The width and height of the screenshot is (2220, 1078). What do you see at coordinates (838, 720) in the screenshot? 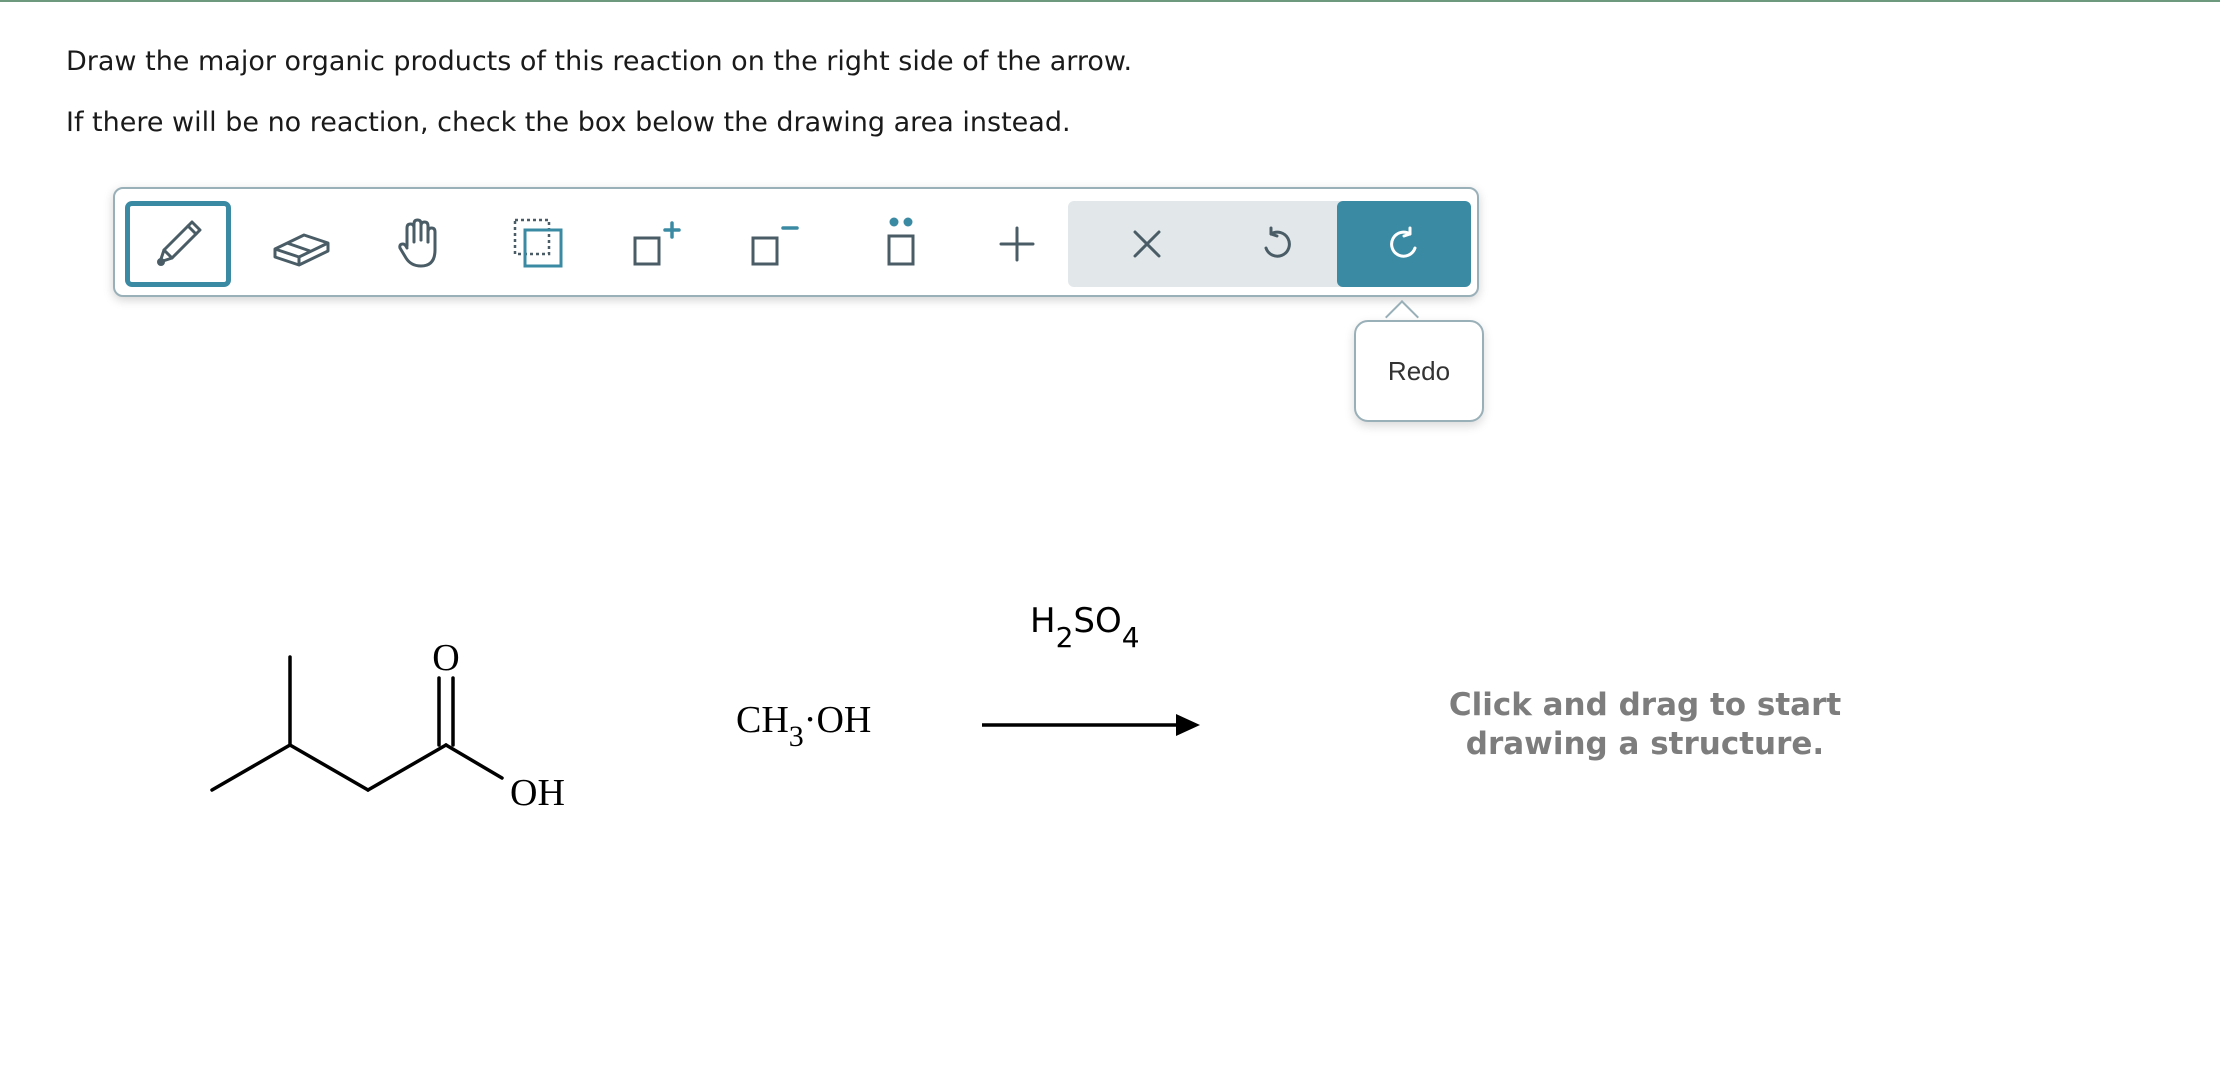
I see `methanol-part2: ·OH` at bounding box center [838, 720].